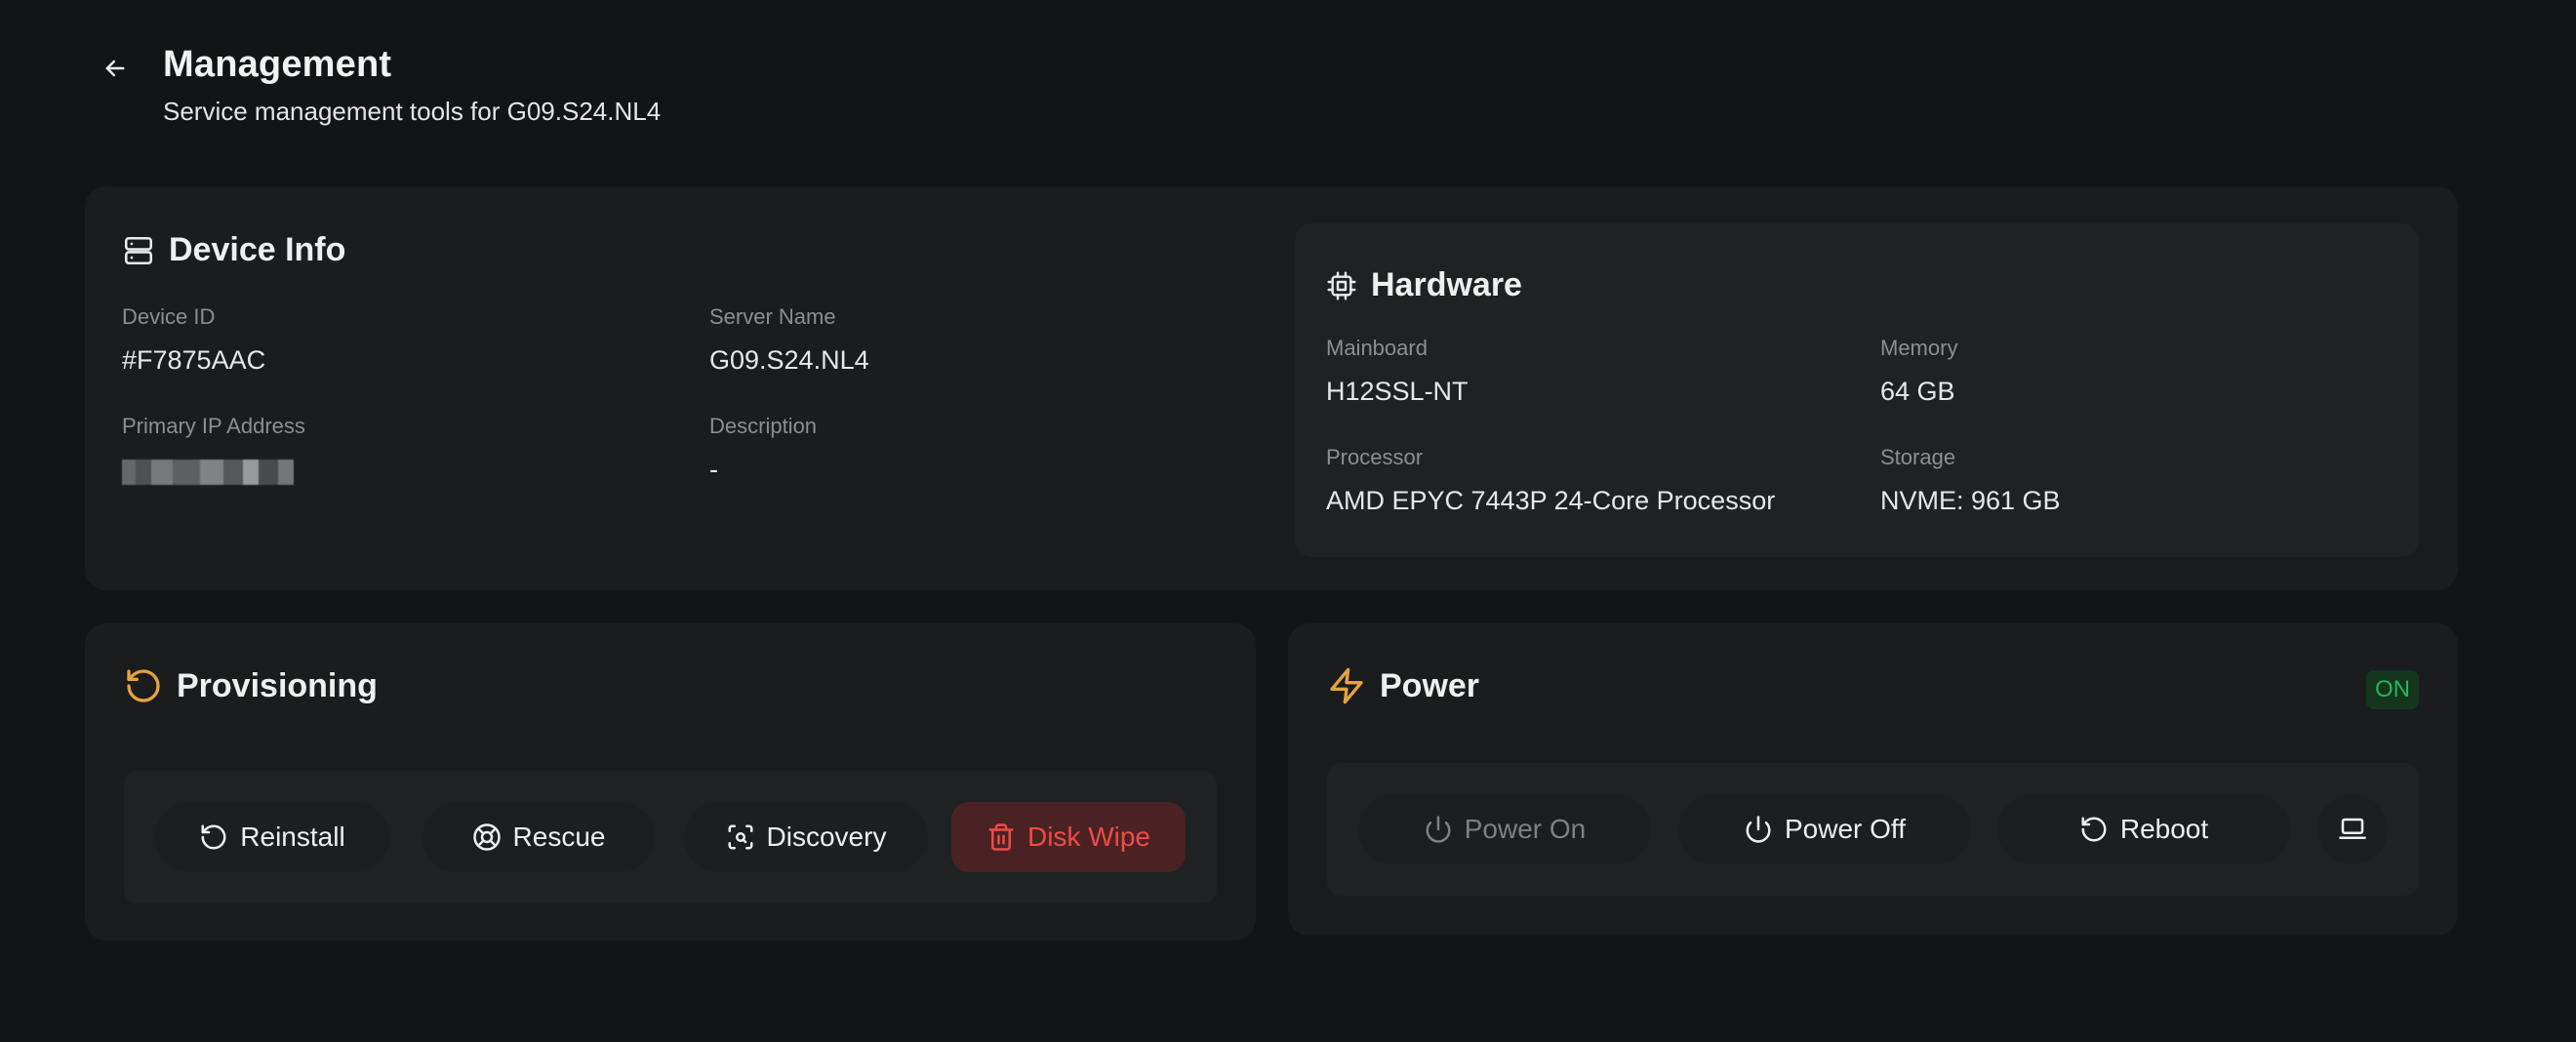 Image resolution: width=2576 pixels, height=1042 pixels. I want to click on hardware-heading: Hardware, so click(1424, 285).